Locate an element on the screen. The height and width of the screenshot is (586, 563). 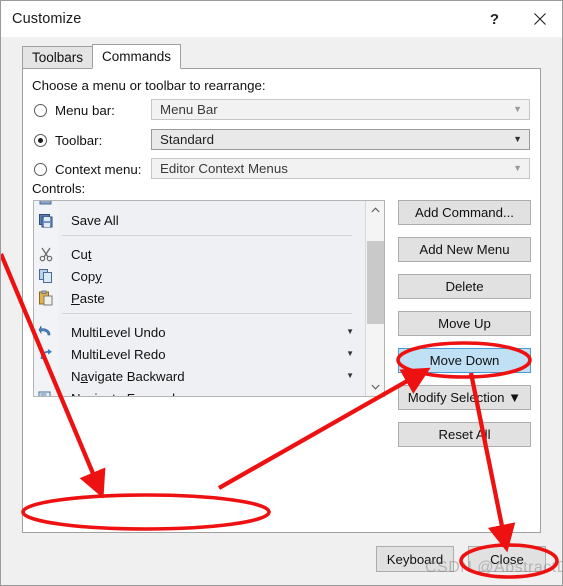
modify-selection-button: Modify Selection ▼ is located at coordinates (464, 397).